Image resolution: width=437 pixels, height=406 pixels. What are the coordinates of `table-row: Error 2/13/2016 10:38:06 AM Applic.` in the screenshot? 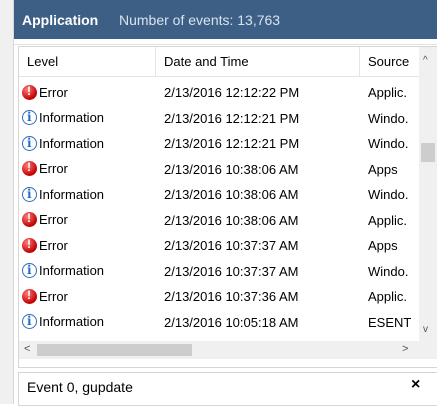 It's located at (219, 219).